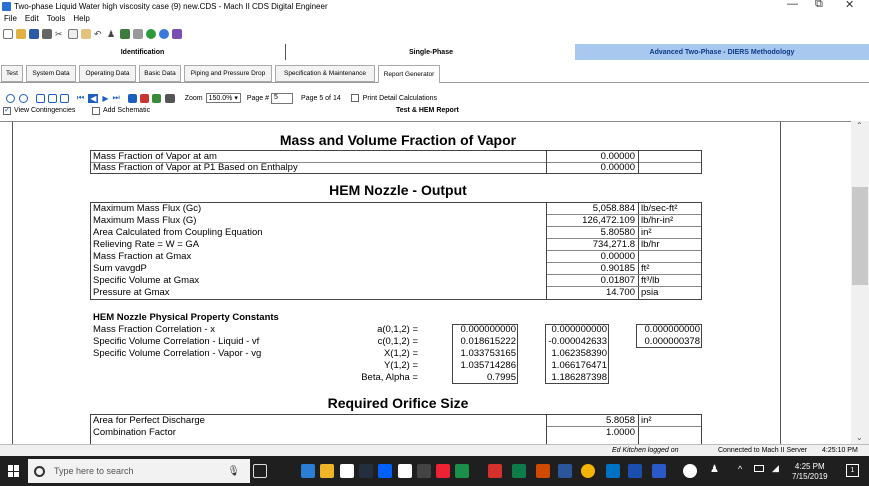  Describe the element at coordinates (819, 5) in the screenshot. I see `restore-button: ⧉` at that location.